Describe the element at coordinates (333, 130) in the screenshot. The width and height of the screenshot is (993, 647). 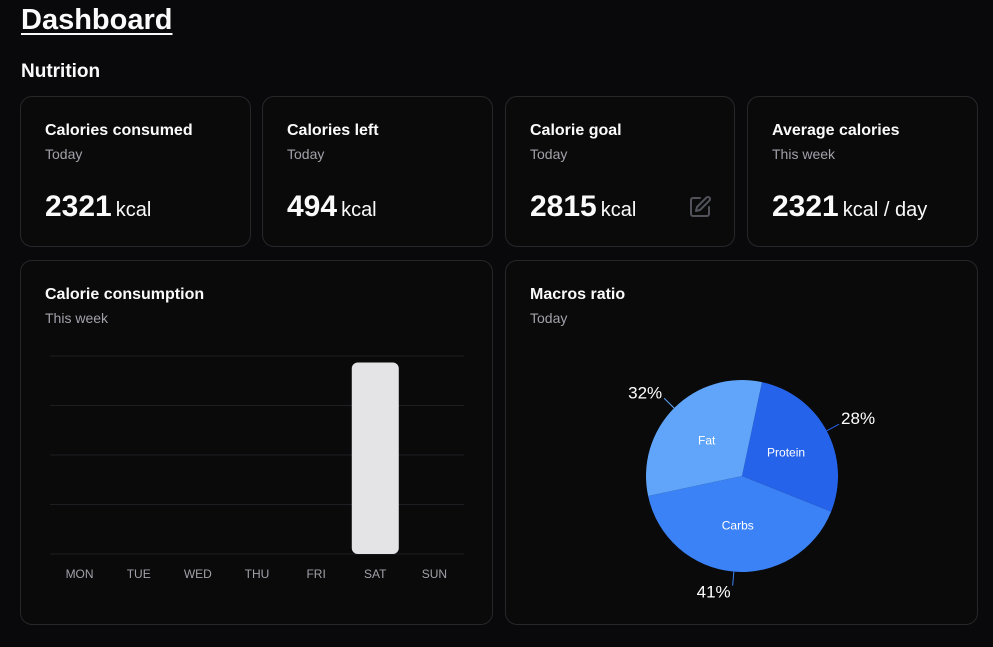
I see `stat-title: Calories left` at that location.